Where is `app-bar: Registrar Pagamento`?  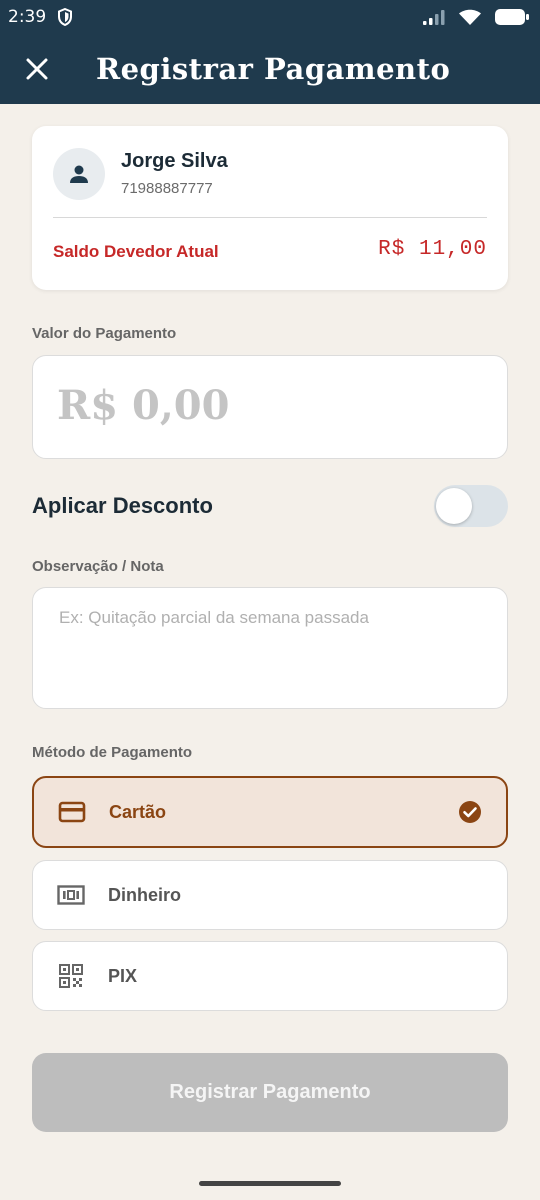 app-bar: Registrar Pagamento is located at coordinates (270, 69).